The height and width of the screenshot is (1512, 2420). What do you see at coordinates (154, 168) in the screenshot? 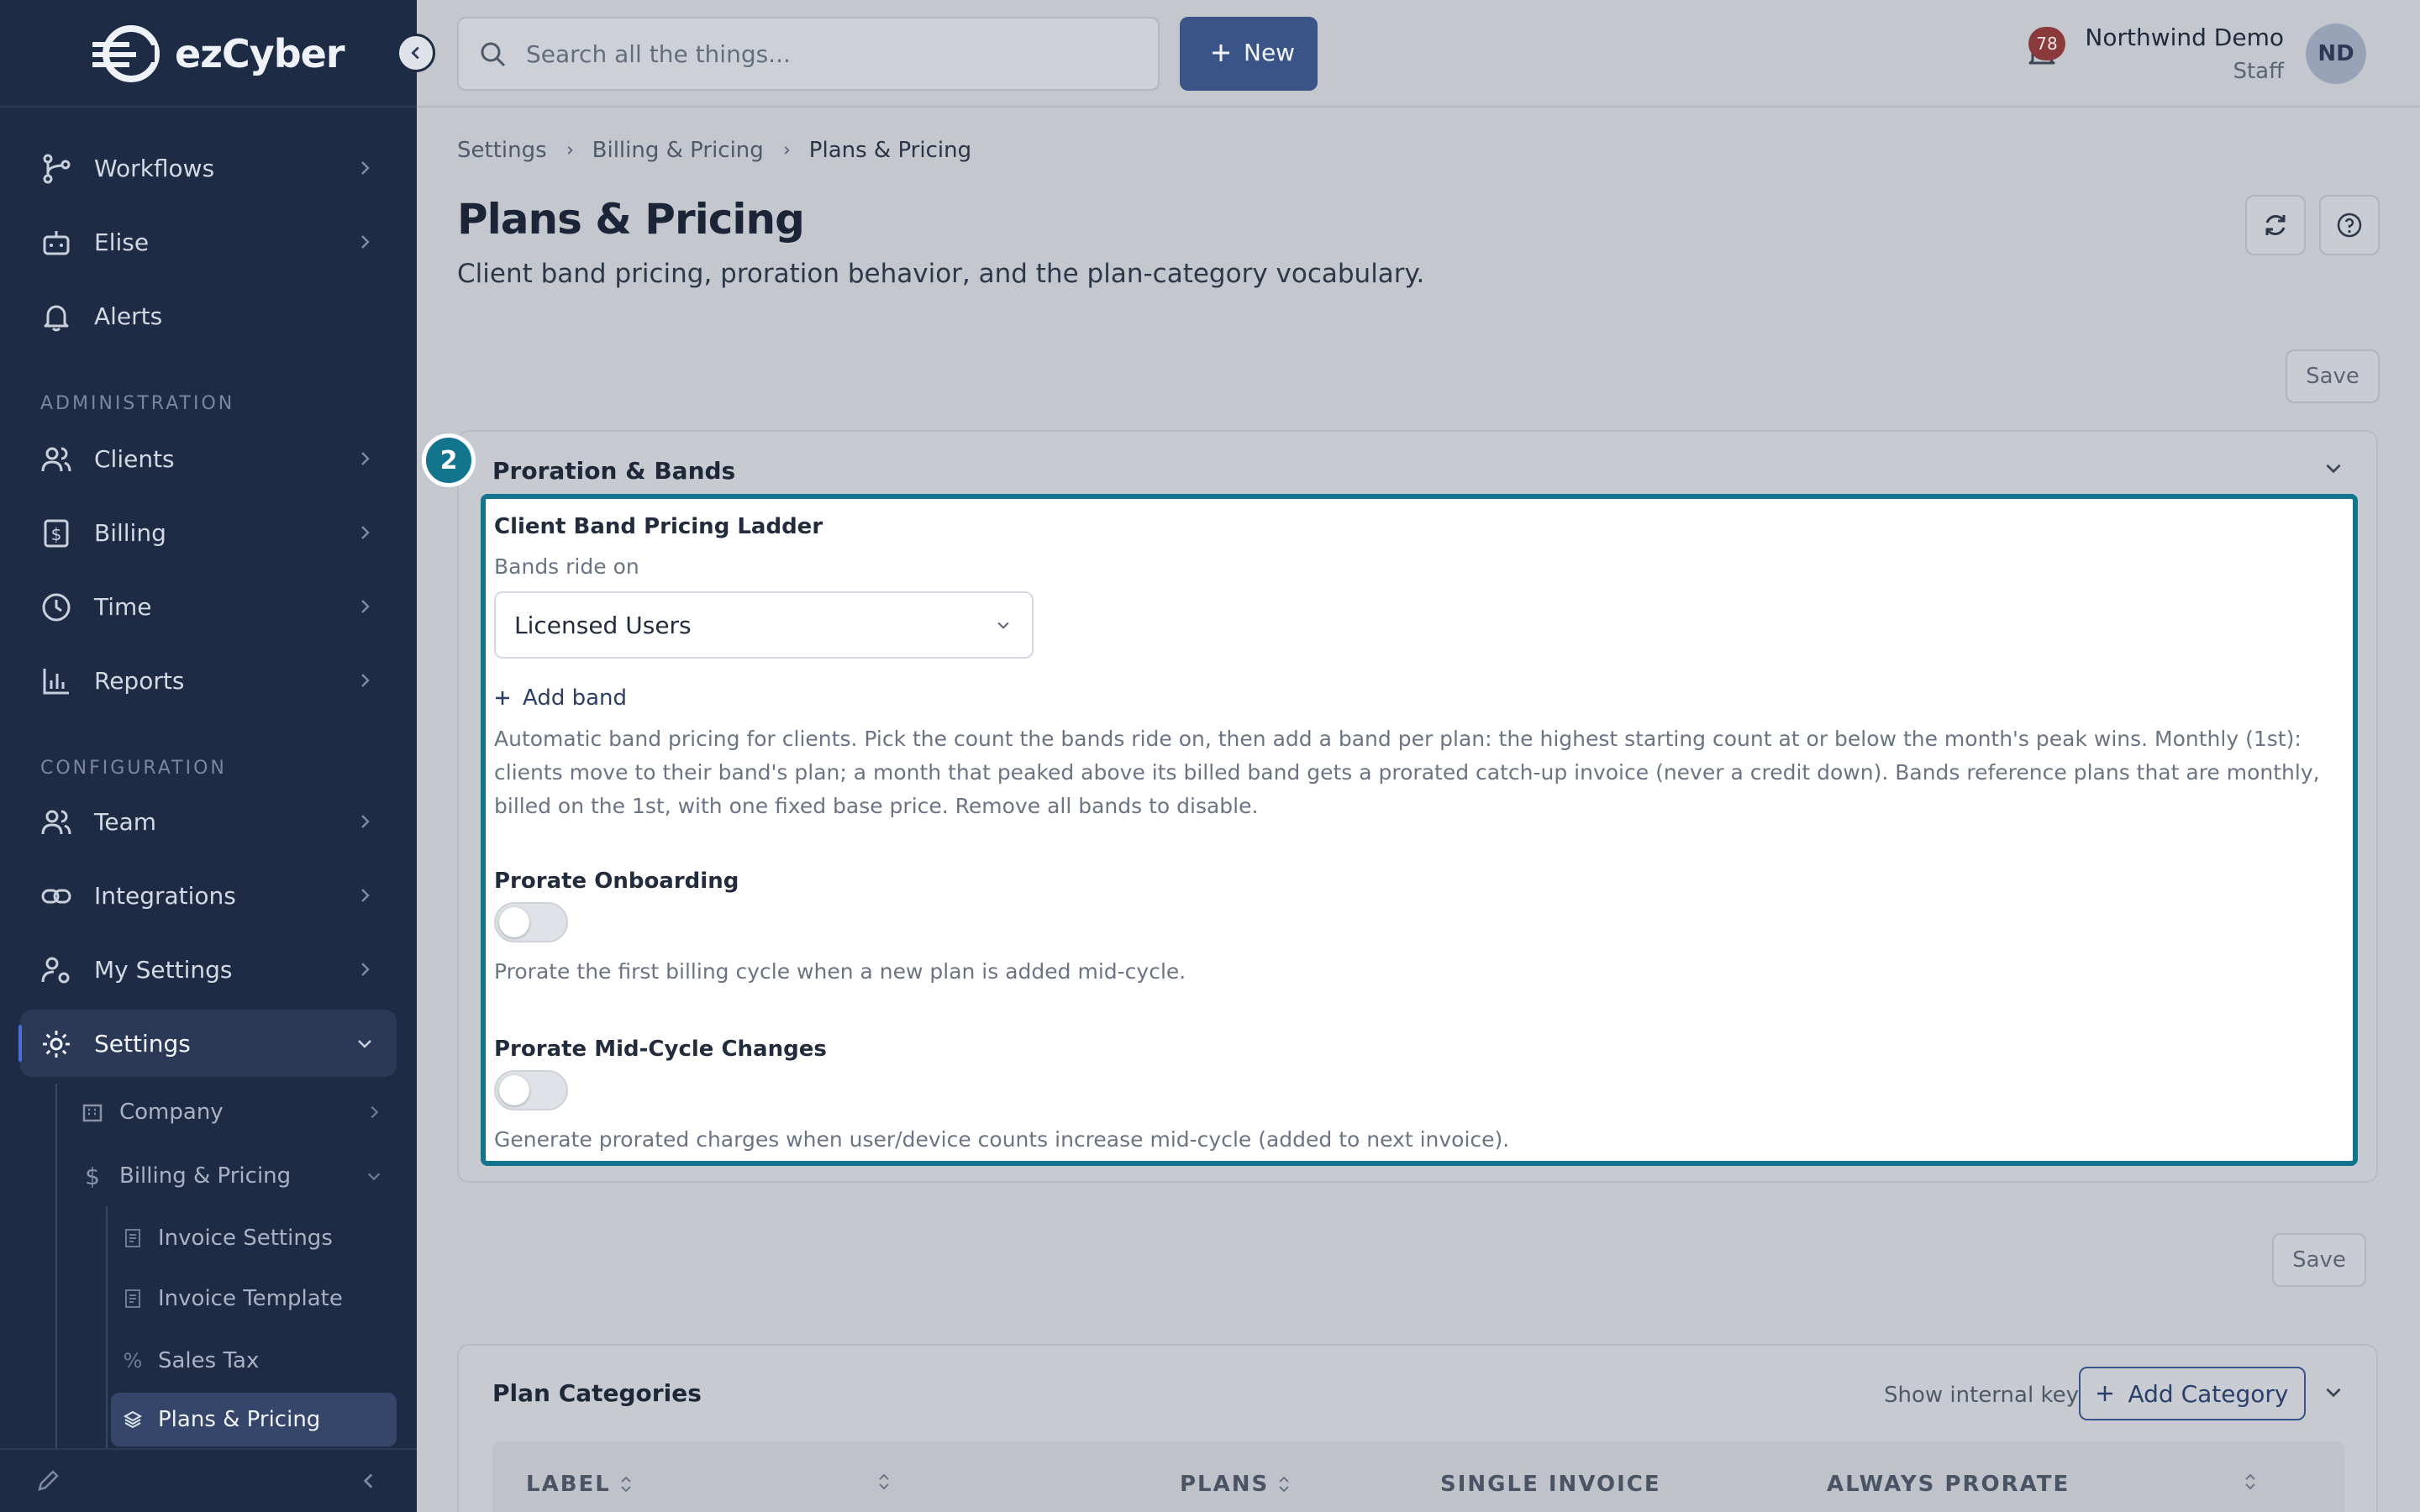
I see `sidebar-item-label: Workflows` at bounding box center [154, 168].